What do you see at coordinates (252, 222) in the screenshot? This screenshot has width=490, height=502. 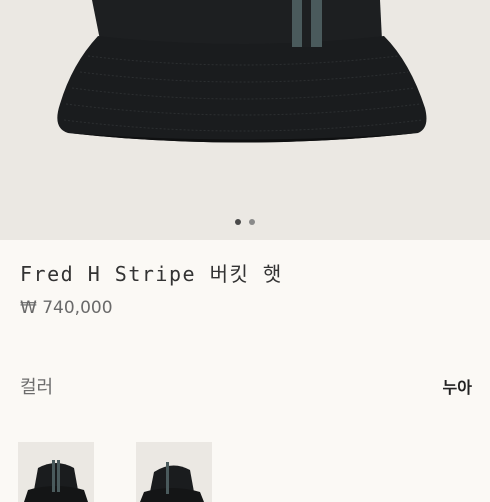 I see `pagination-dot` at bounding box center [252, 222].